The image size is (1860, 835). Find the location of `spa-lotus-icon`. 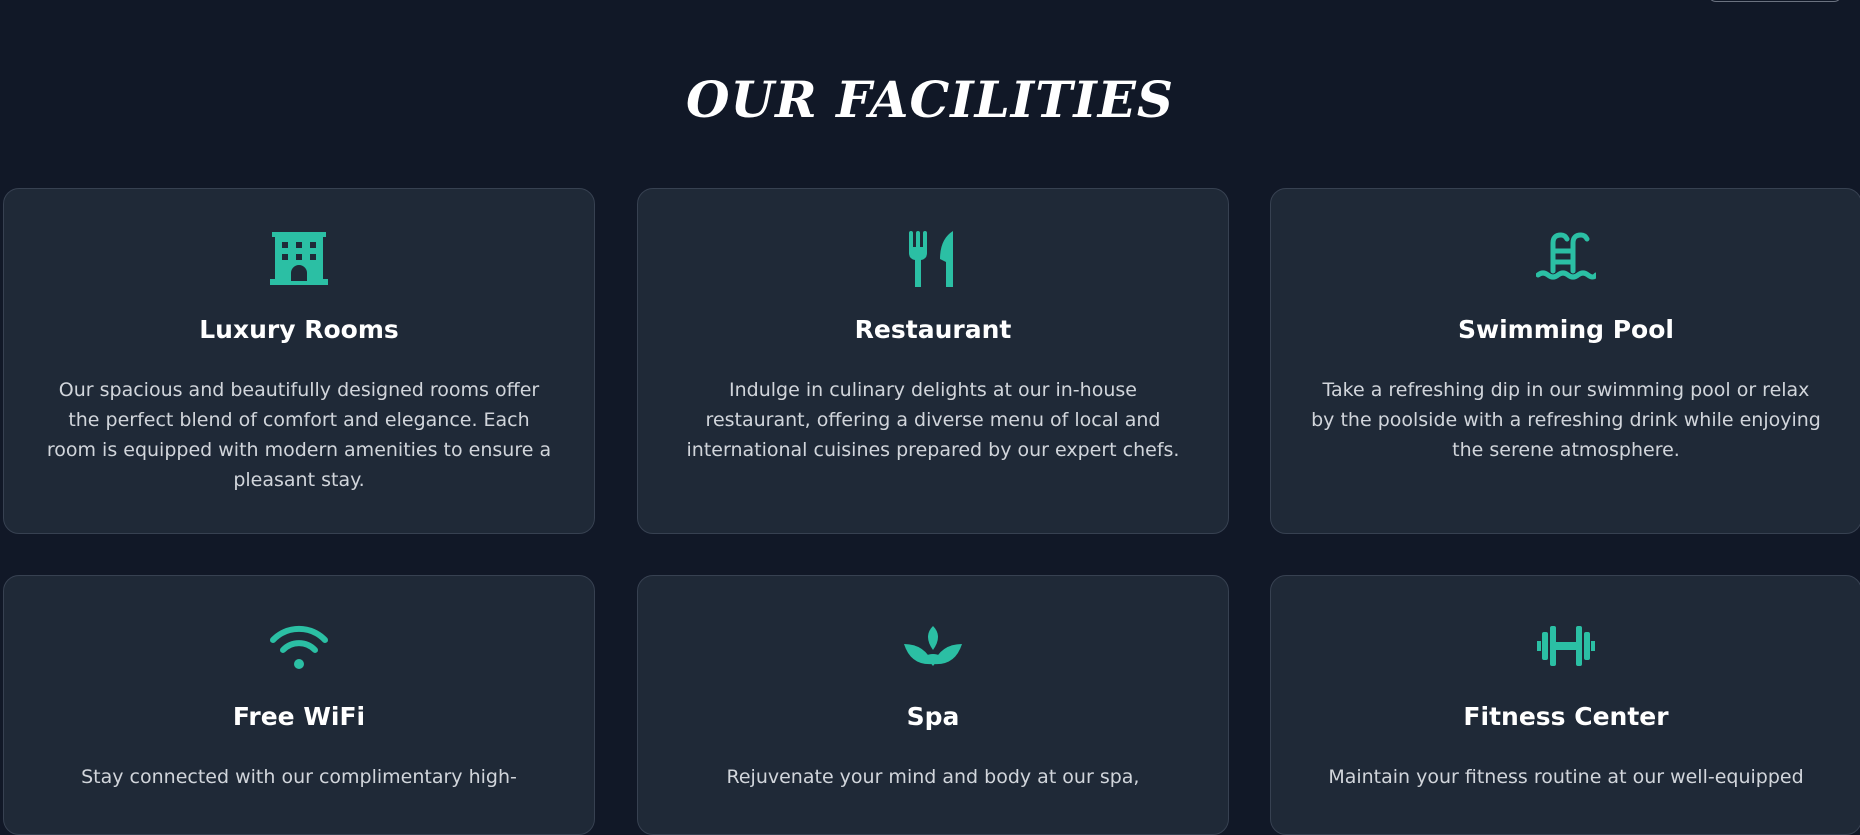

spa-lotus-icon is located at coordinates (933, 646).